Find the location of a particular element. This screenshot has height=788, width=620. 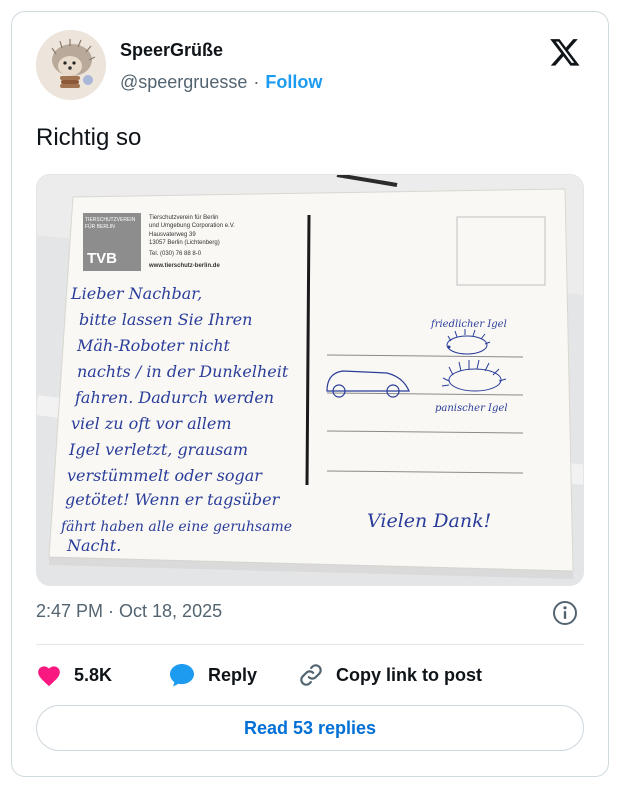

org-badge-line1: TIERSCHUTZVEREIN is located at coordinates (110, 220).